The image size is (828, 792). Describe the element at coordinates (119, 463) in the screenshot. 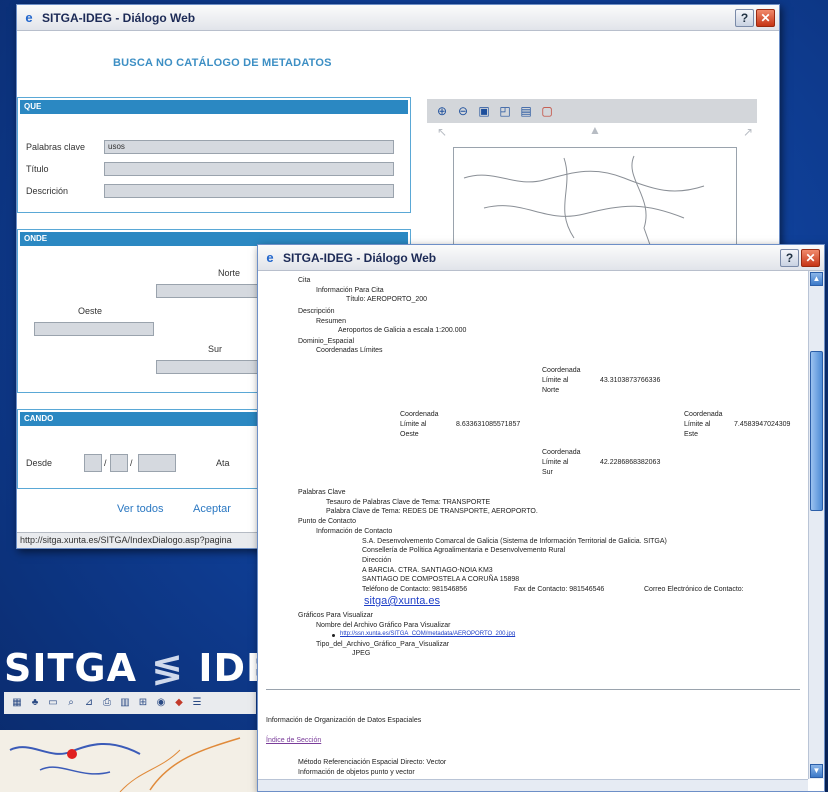

I see `from-month-input` at that location.